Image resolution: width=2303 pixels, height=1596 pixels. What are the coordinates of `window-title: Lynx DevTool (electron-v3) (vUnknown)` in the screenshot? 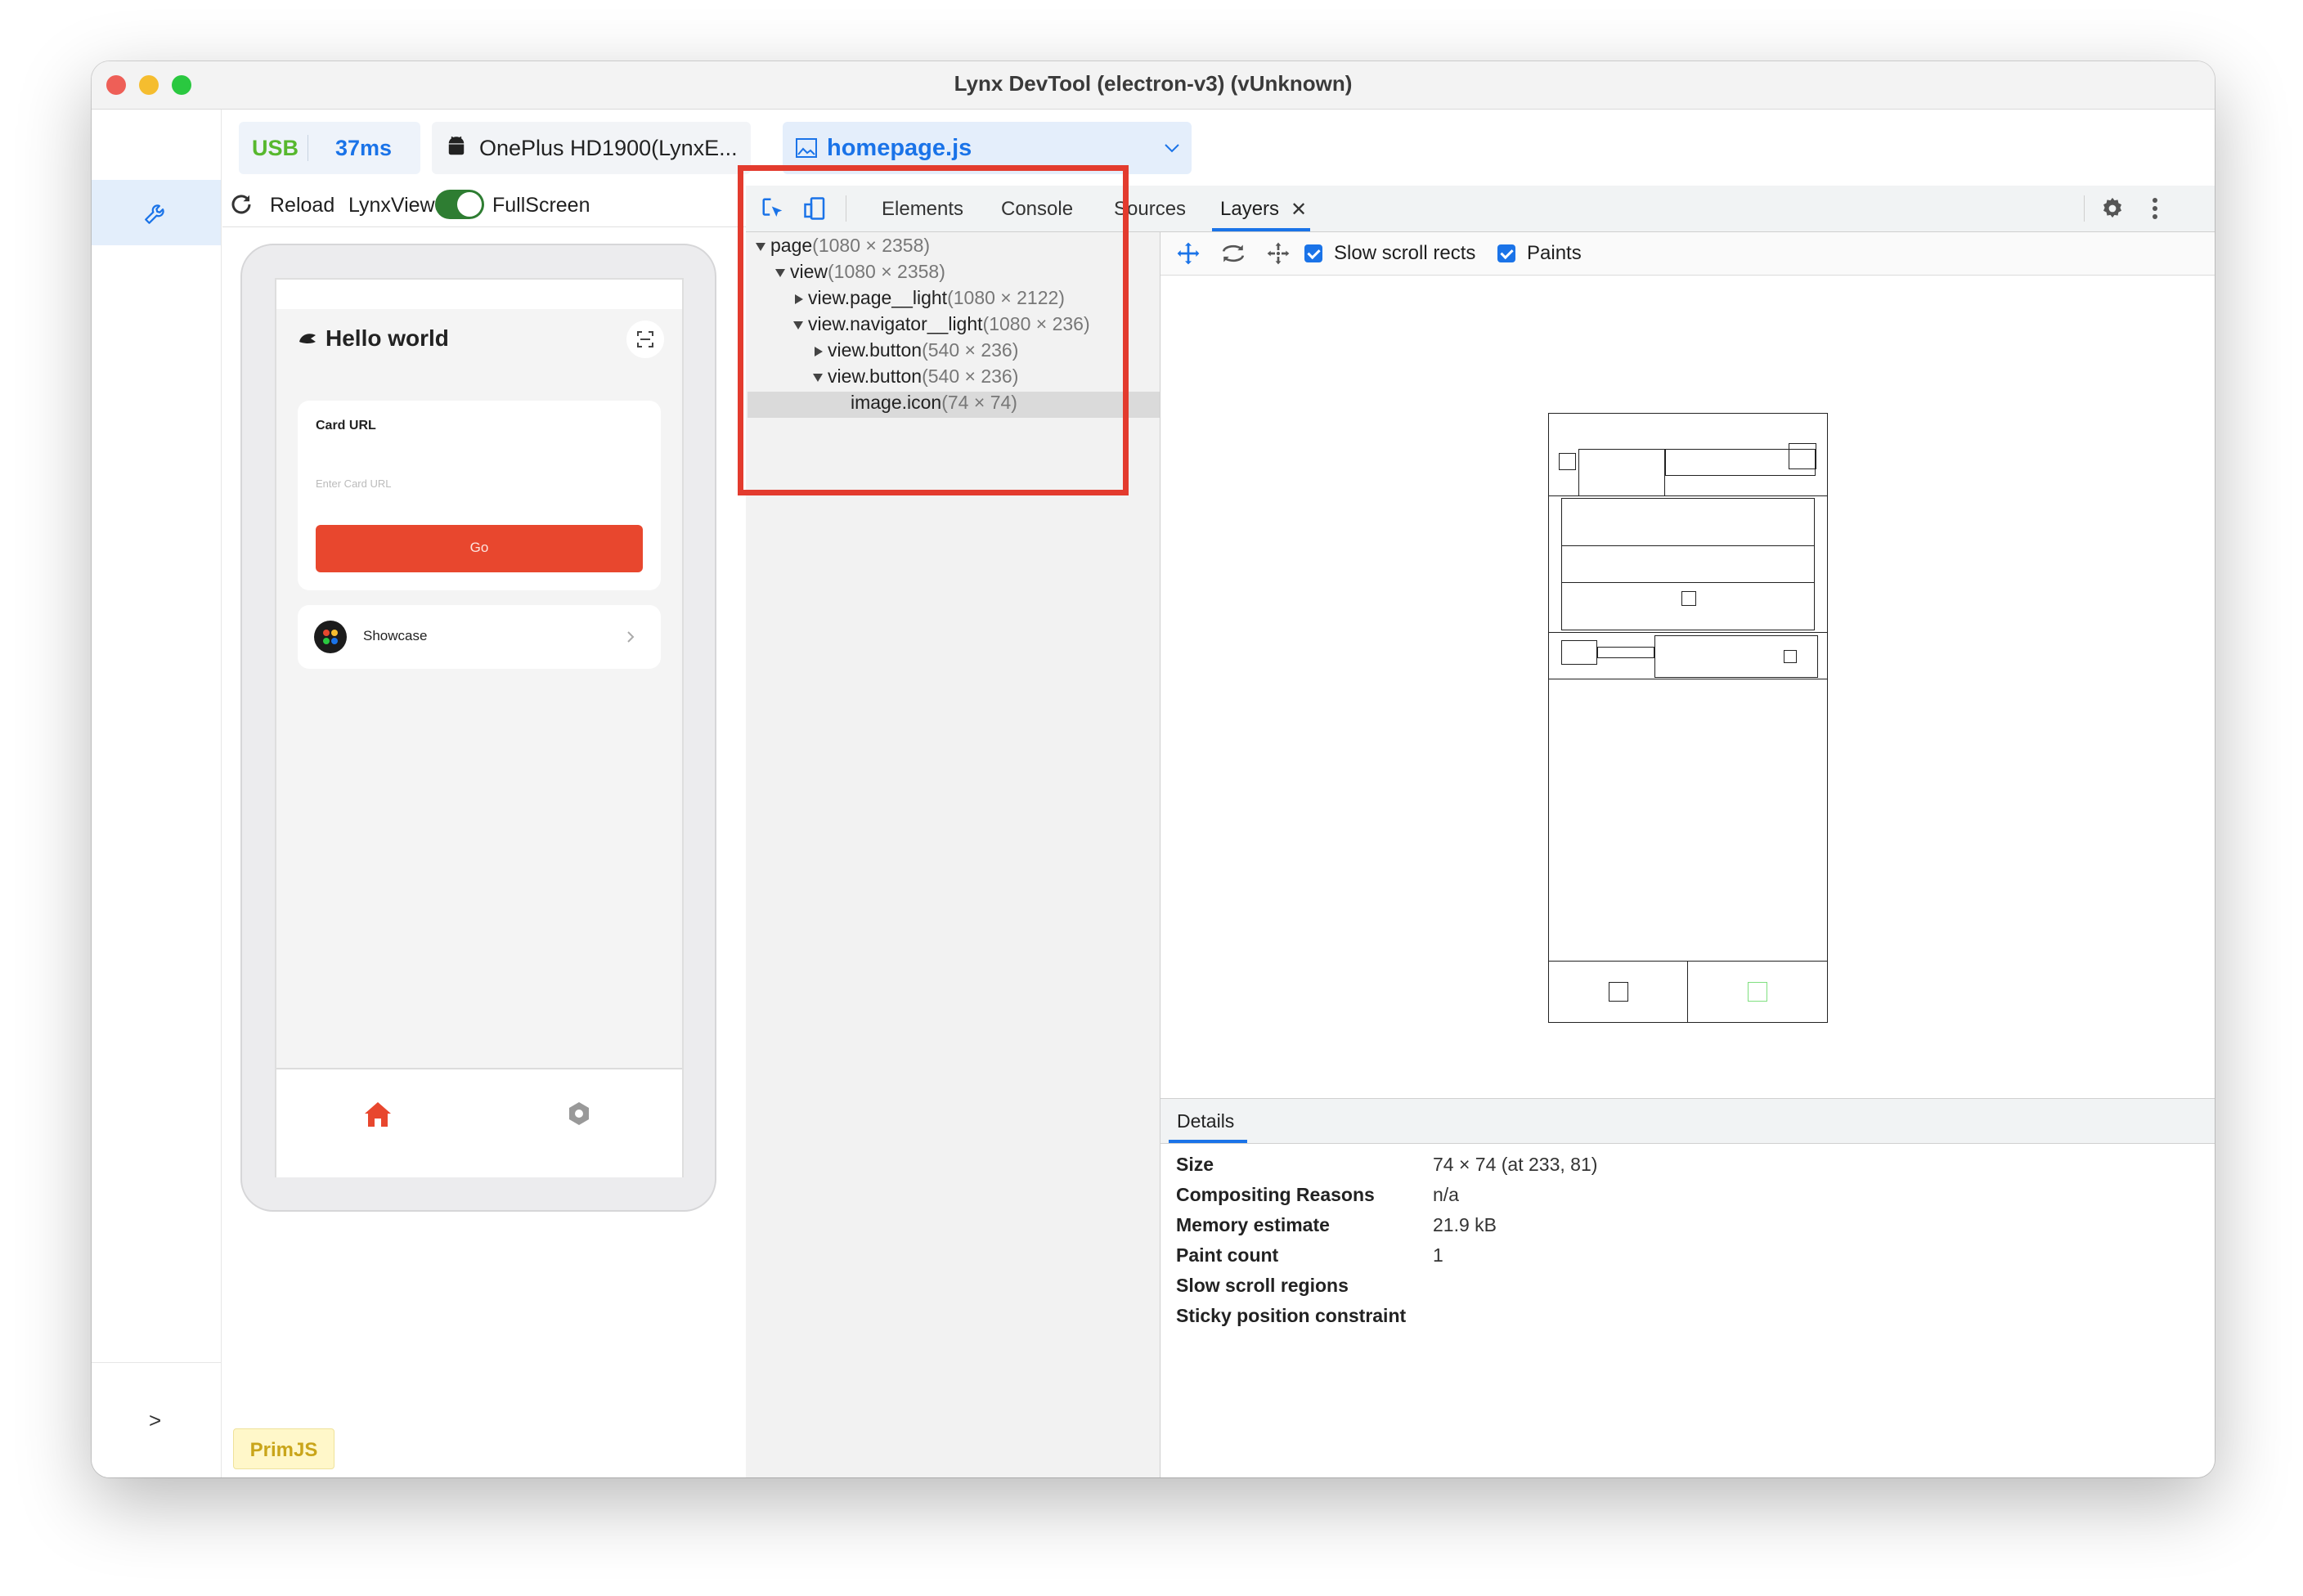 It's located at (1153, 83).